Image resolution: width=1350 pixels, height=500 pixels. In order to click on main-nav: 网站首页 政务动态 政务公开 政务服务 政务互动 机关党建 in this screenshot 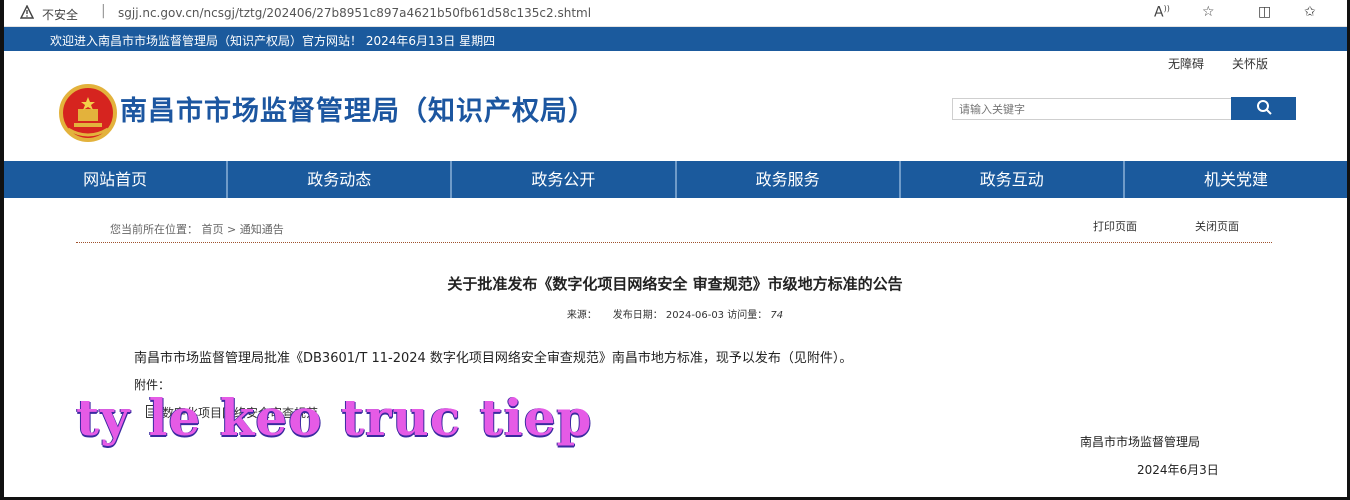, I will do `click(675, 179)`.